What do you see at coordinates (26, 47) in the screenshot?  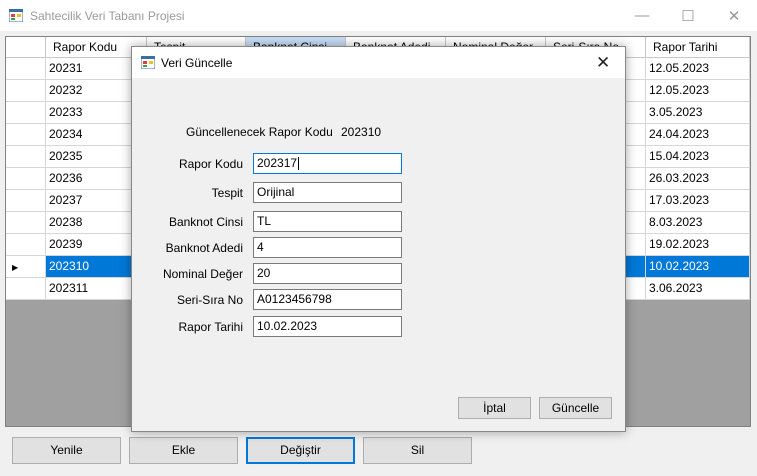 I see `grid-corner-header` at bounding box center [26, 47].